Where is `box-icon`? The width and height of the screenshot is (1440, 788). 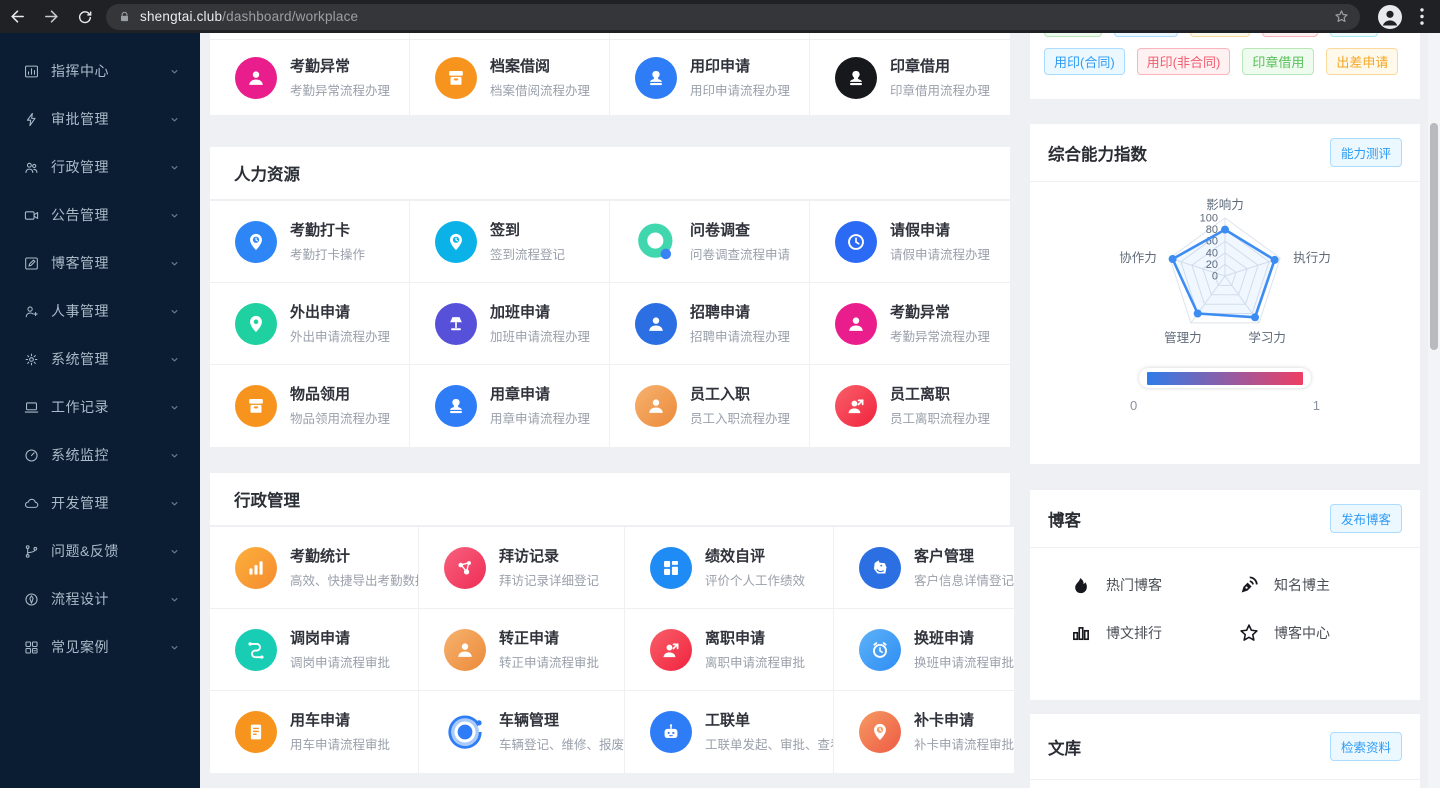
box-icon is located at coordinates (456, 77).